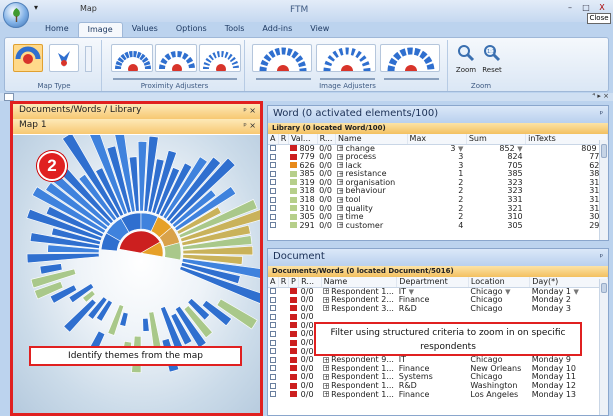  What do you see at coordinates (570, 7) in the screenshot?
I see `minimize-button: –` at bounding box center [570, 7].